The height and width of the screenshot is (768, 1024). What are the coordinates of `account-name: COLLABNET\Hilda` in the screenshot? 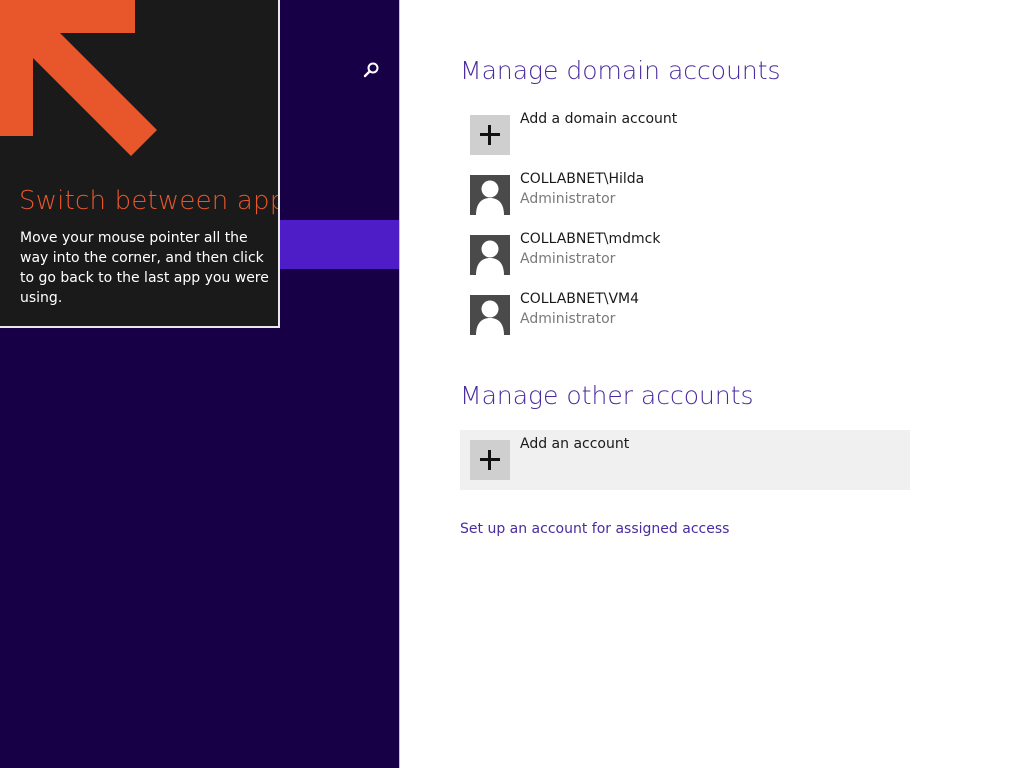 It's located at (582, 179).